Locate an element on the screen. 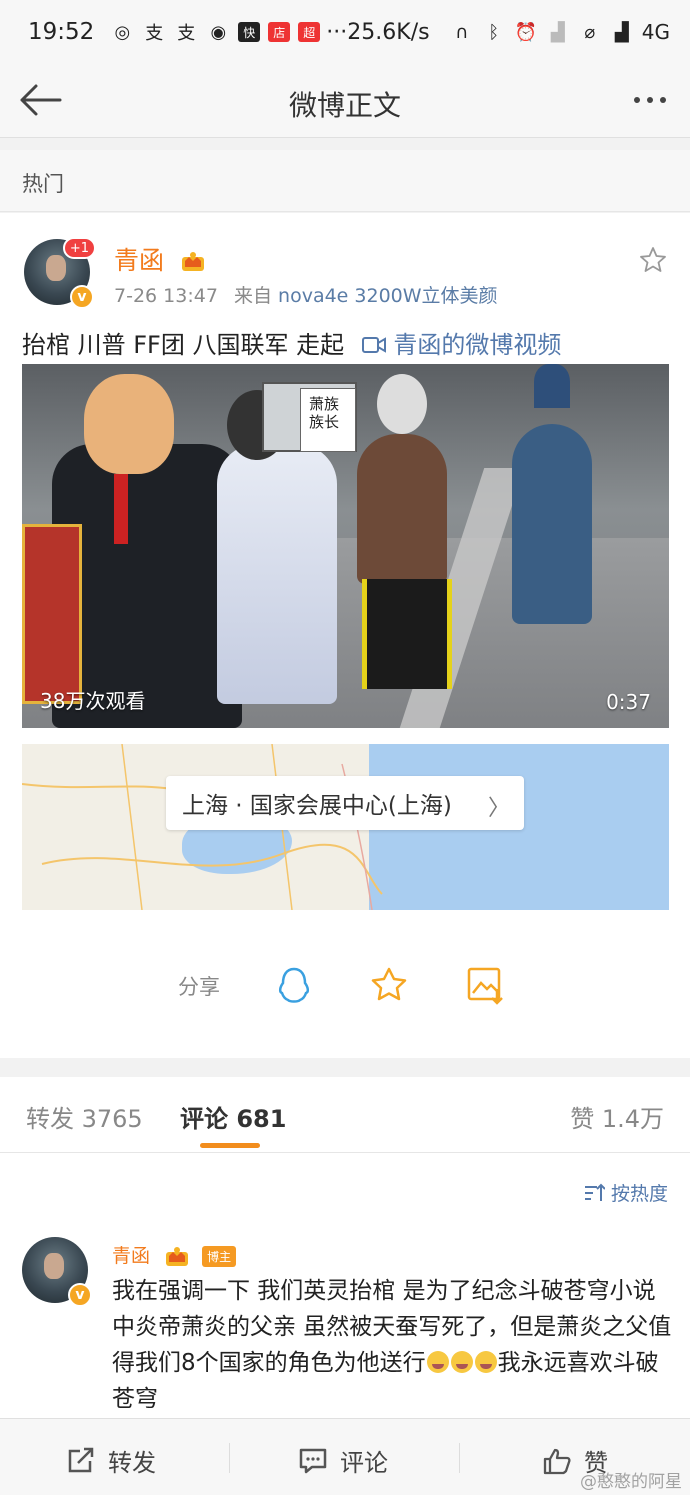 This screenshot has height=1495, width=690. post-text: 抬棺 川普 FF团 八国联军 走起 青函的微博视频 is located at coordinates (291, 342).